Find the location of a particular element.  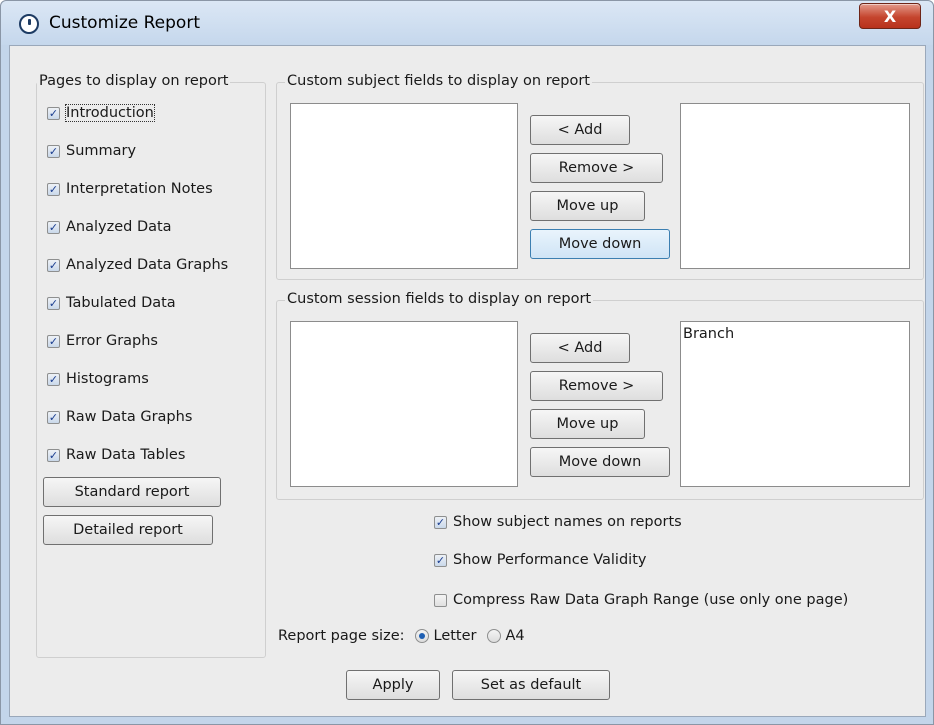

checkbox-analyzed-data: ✓ Analyzed Data is located at coordinates (109, 227).